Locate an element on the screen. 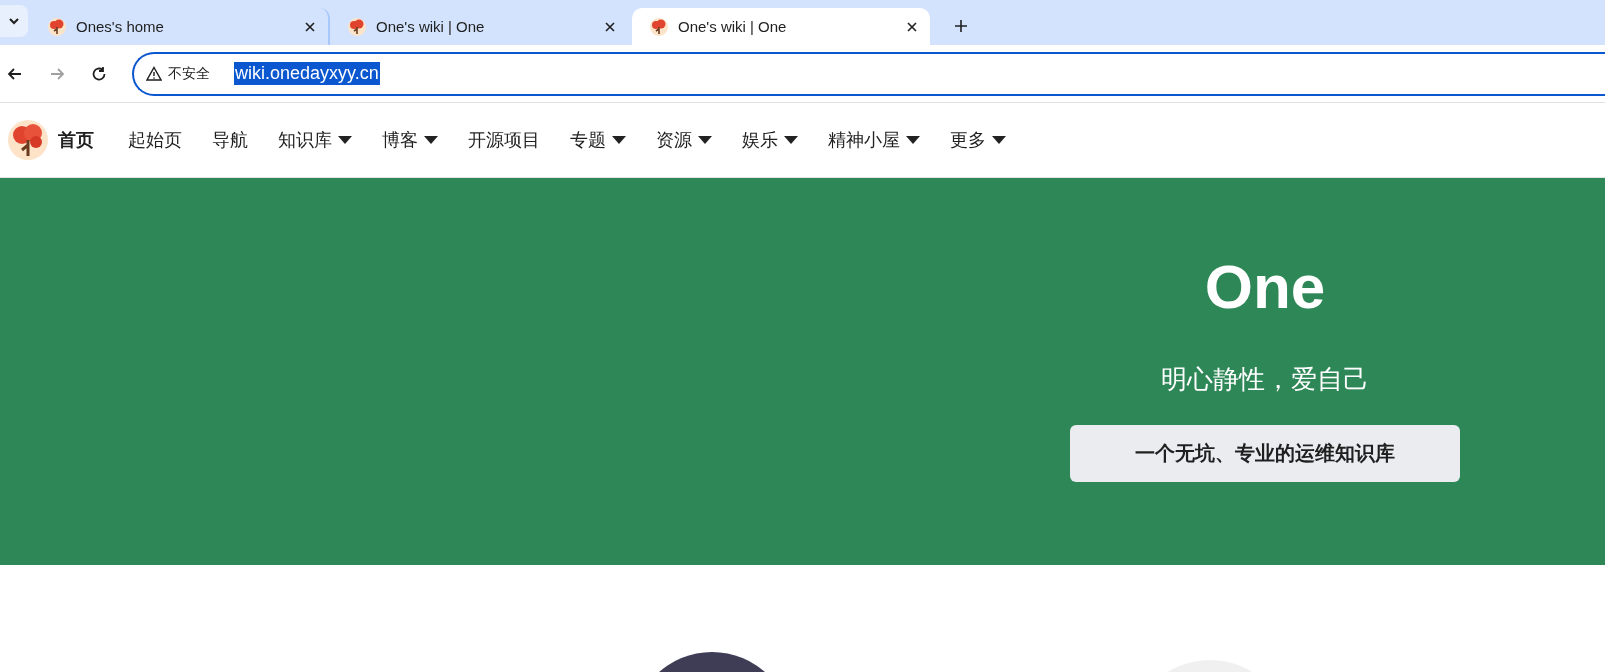 This screenshot has height=672, width=1605. nav-link: 博客 is located at coordinates (410, 140).